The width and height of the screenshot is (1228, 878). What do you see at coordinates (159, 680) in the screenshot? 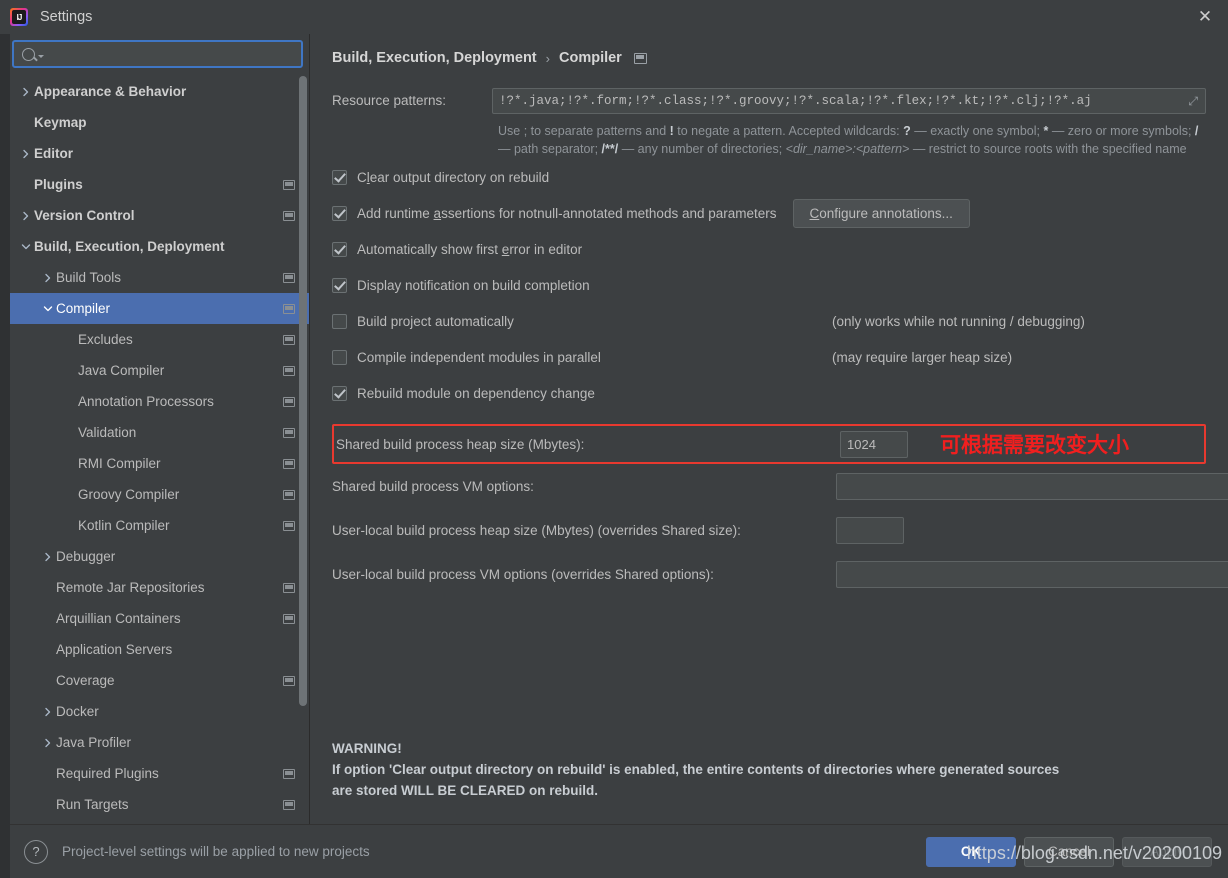
I see `sidebar-item-coverage: Coverage` at bounding box center [159, 680].